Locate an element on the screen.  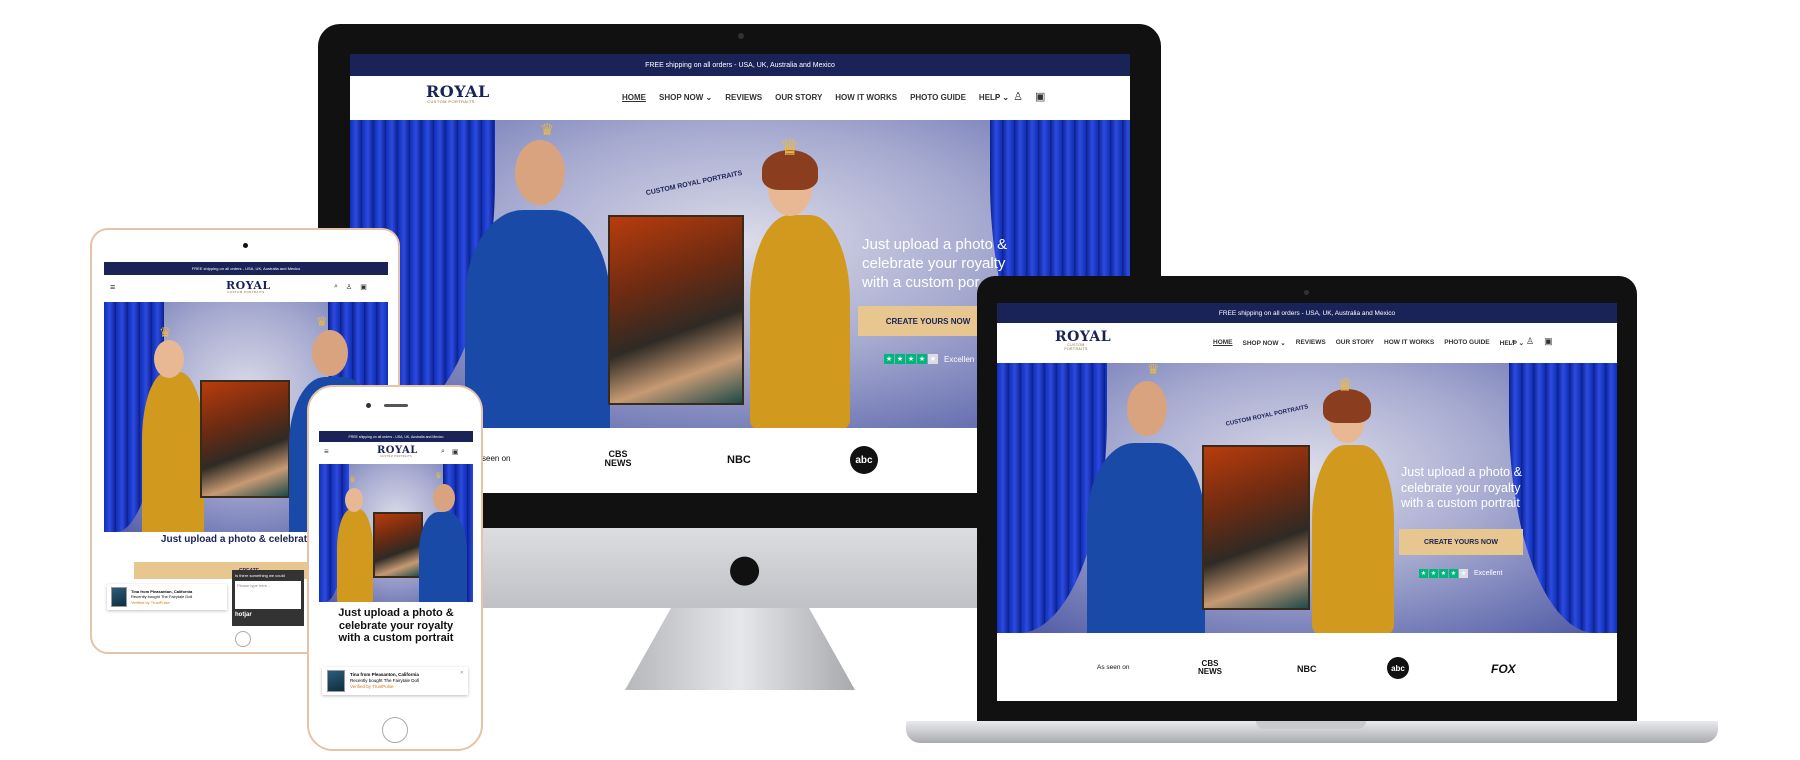
man-figure is located at coordinates (537, 319).